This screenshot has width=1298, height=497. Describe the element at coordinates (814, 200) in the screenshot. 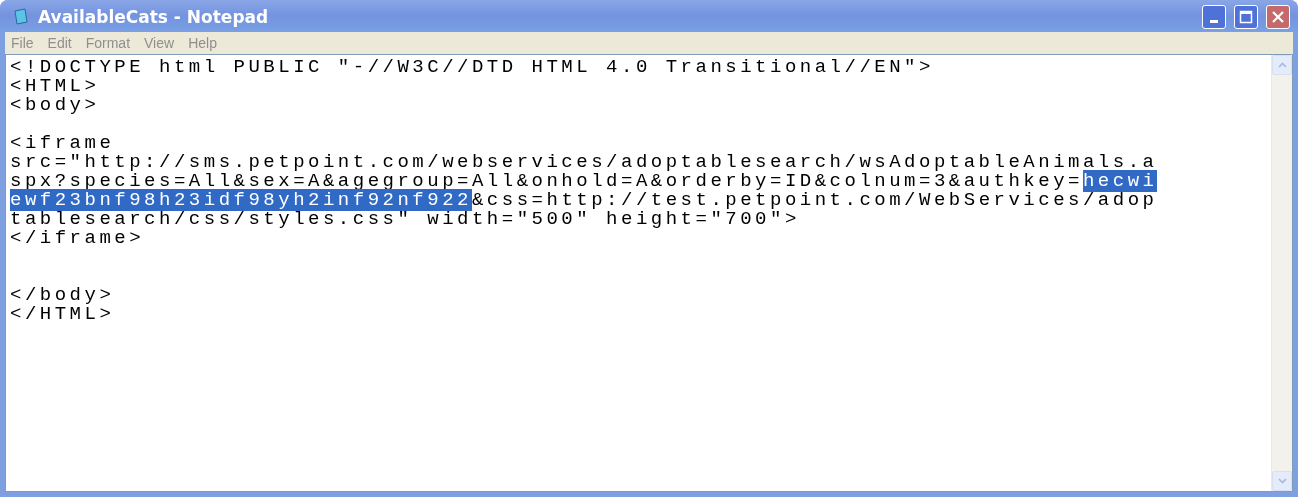

I see `code-text: &css=http://test.petpoint.com/WebServices/adop` at that location.